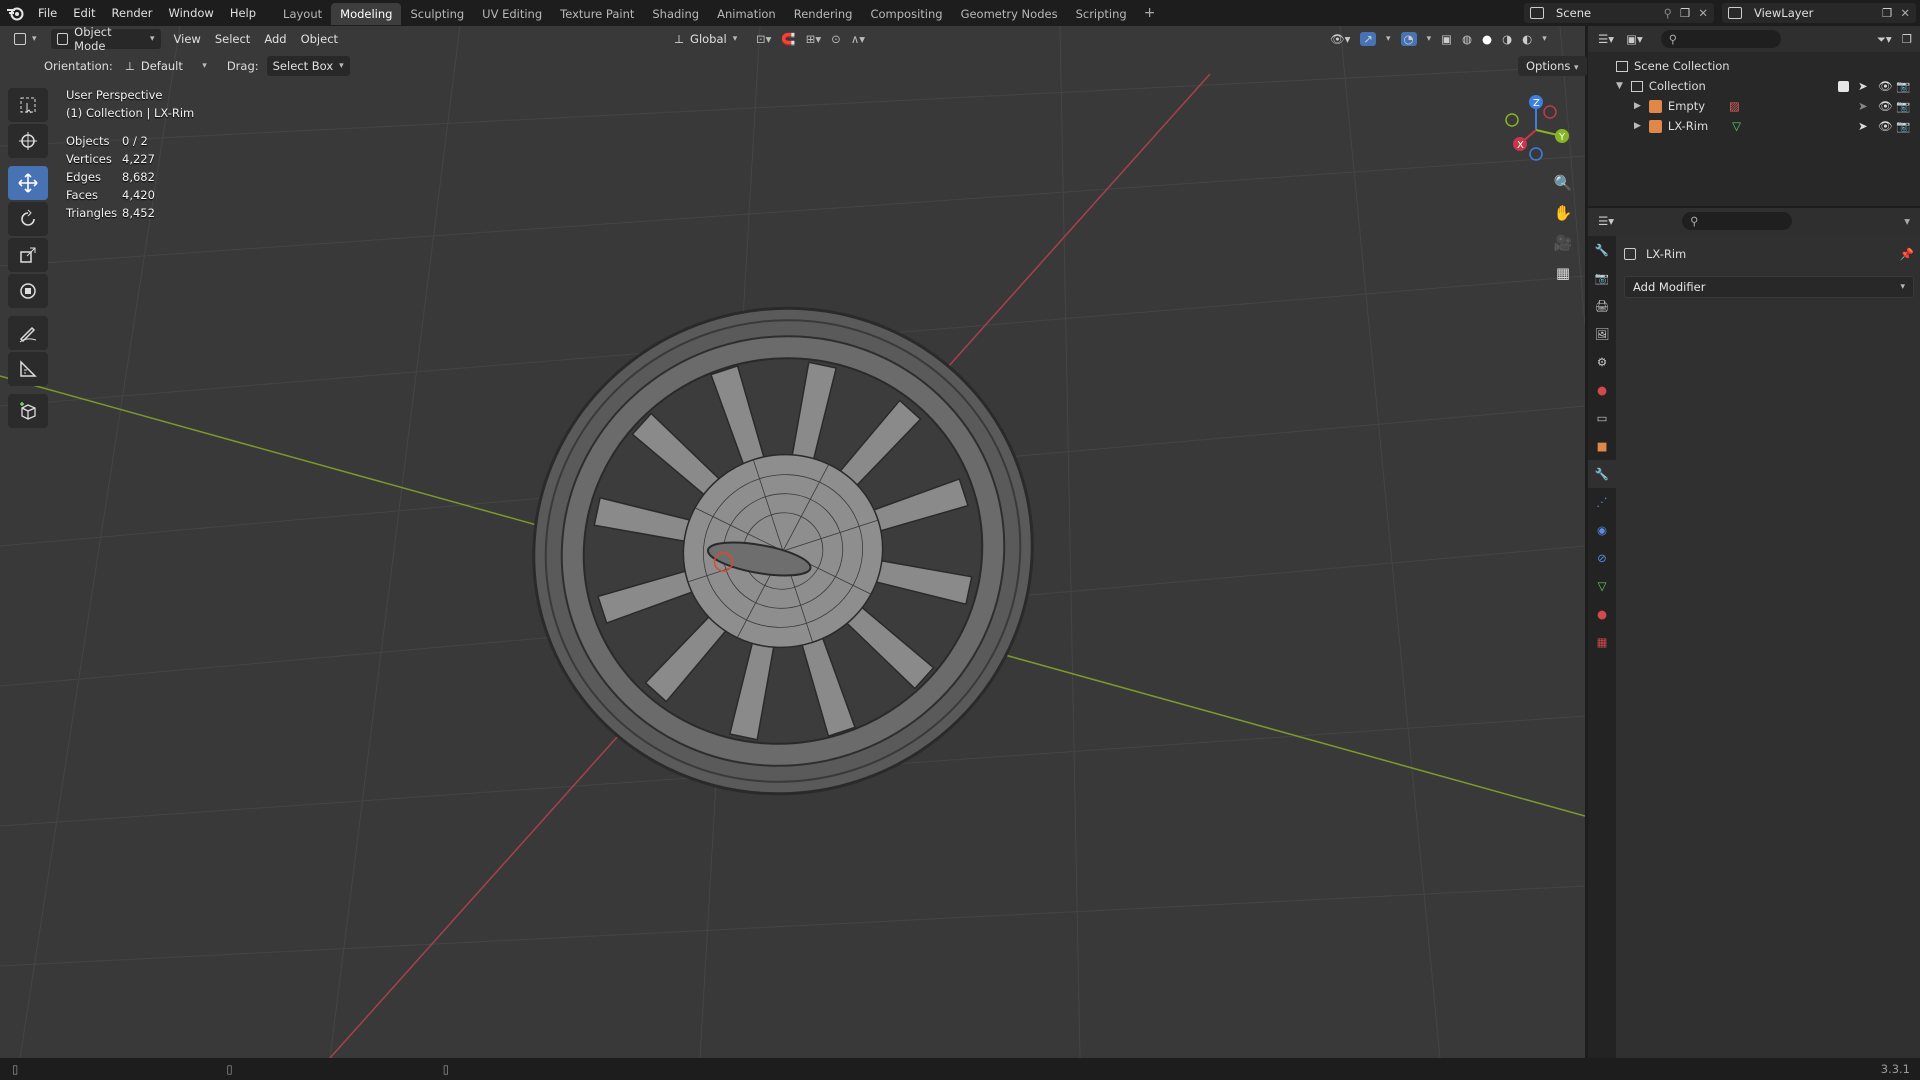 The width and height of the screenshot is (1920, 1080). What do you see at coordinates (1552, 66) in the screenshot?
I see `options-dropdown: Options ▾` at bounding box center [1552, 66].